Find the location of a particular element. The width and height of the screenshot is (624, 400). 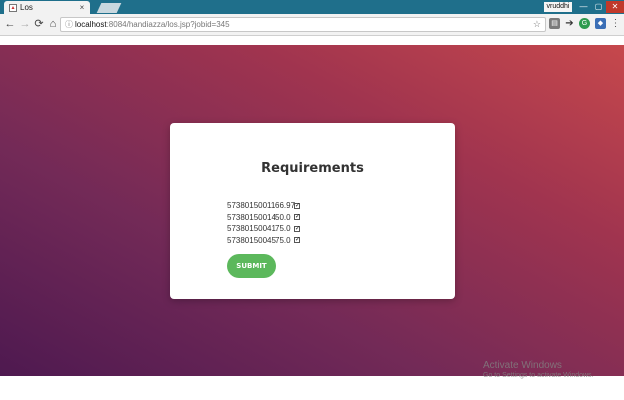

menu-icon: ⋮ is located at coordinates (615, 23).